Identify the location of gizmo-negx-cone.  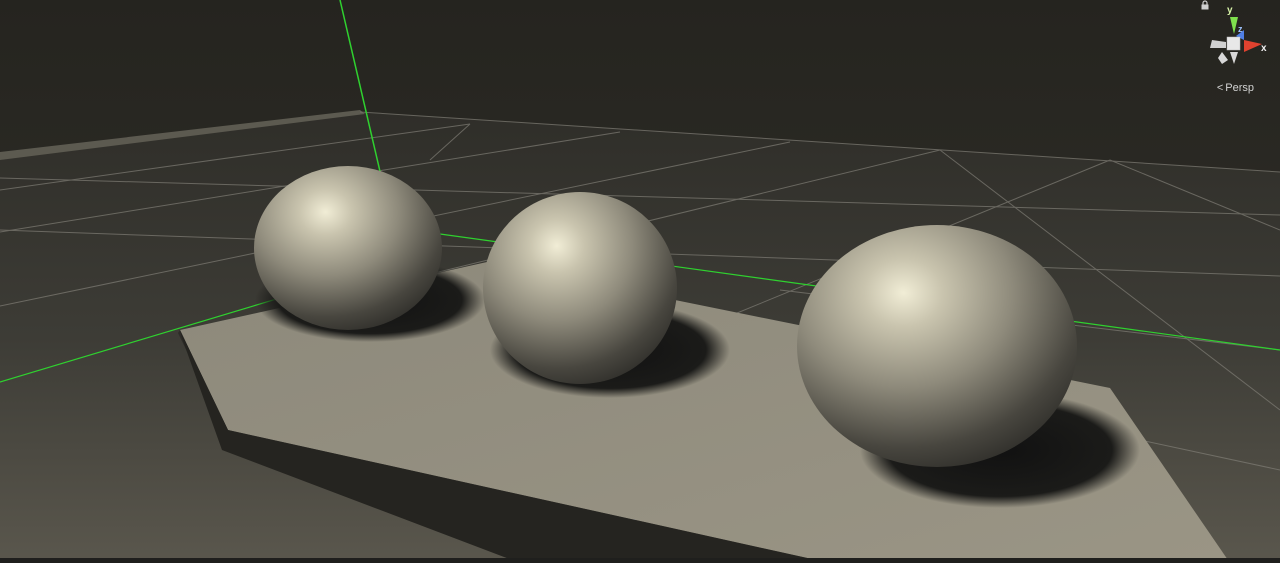
(1218, 44).